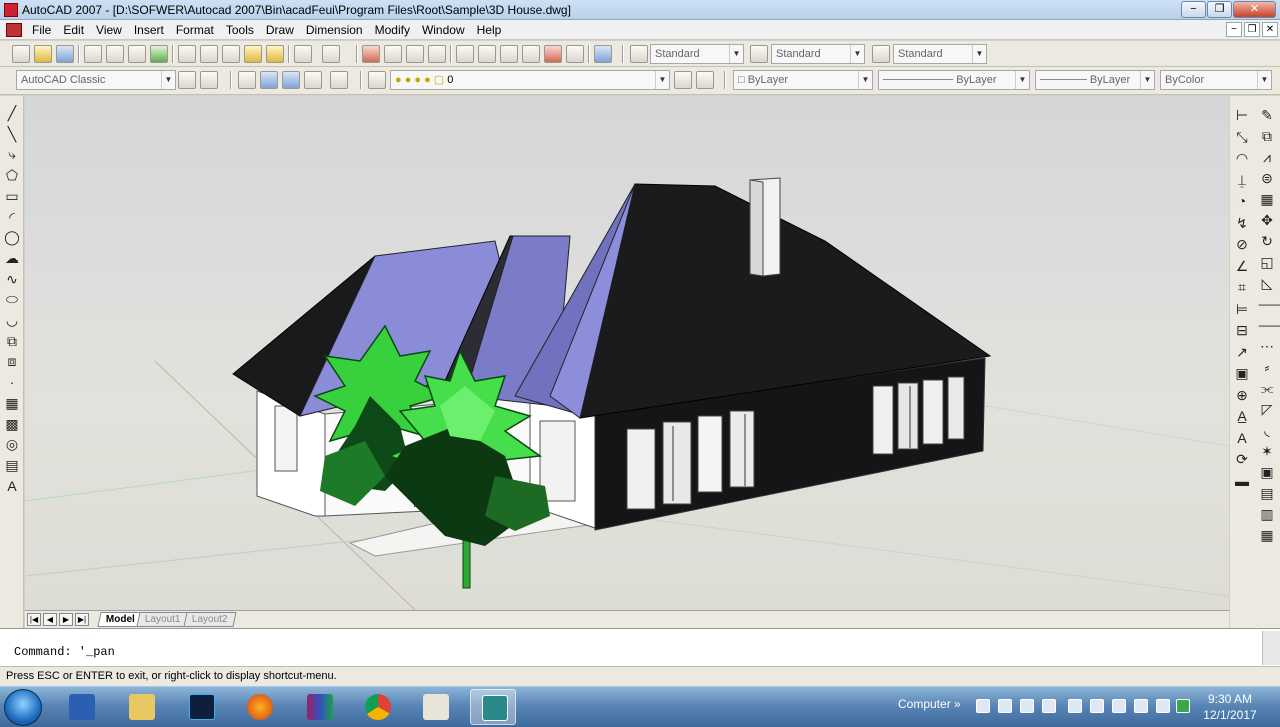 This screenshot has height=727, width=1280. What do you see at coordinates (818, 54) in the screenshot?
I see `dim-style-select: Standard ▼` at bounding box center [818, 54].